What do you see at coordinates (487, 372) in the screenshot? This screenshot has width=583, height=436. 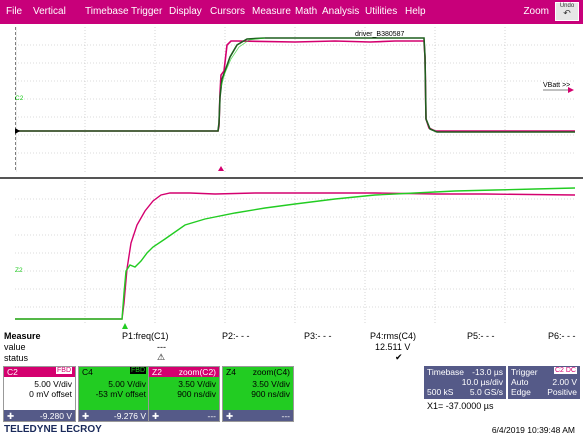 I see `timebase-delay: -13.0 µs` at bounding box center [487, 372].